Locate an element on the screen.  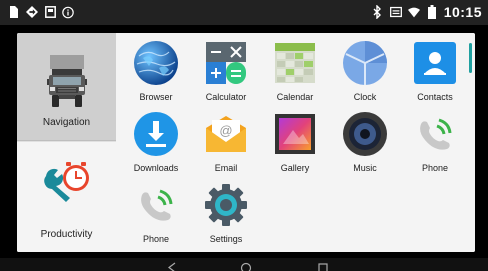
app-label: Contacts is located at coordinates (435, 97).